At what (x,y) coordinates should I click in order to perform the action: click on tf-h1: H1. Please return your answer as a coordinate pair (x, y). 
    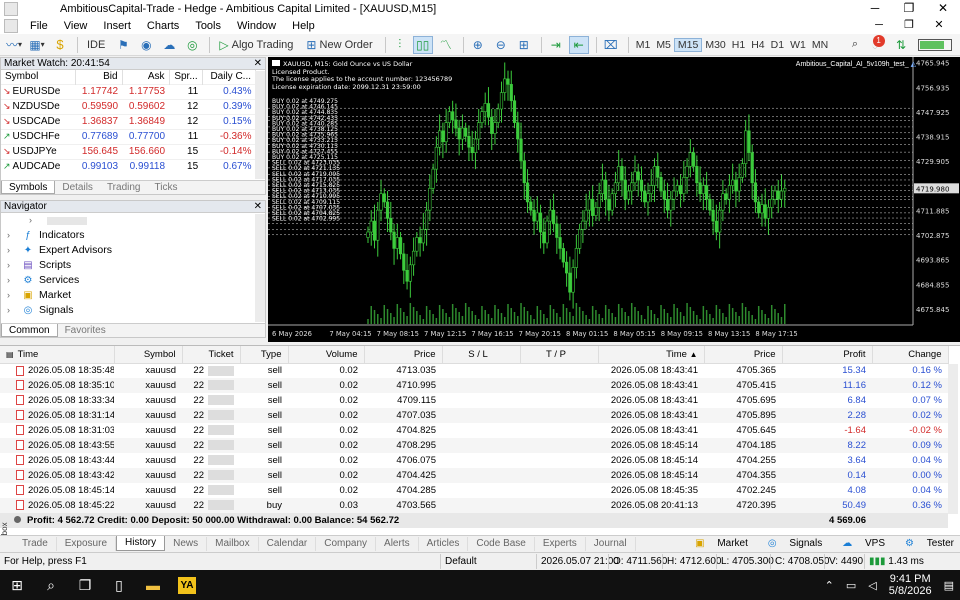
    Looking at the image, I should click on (738, 45).